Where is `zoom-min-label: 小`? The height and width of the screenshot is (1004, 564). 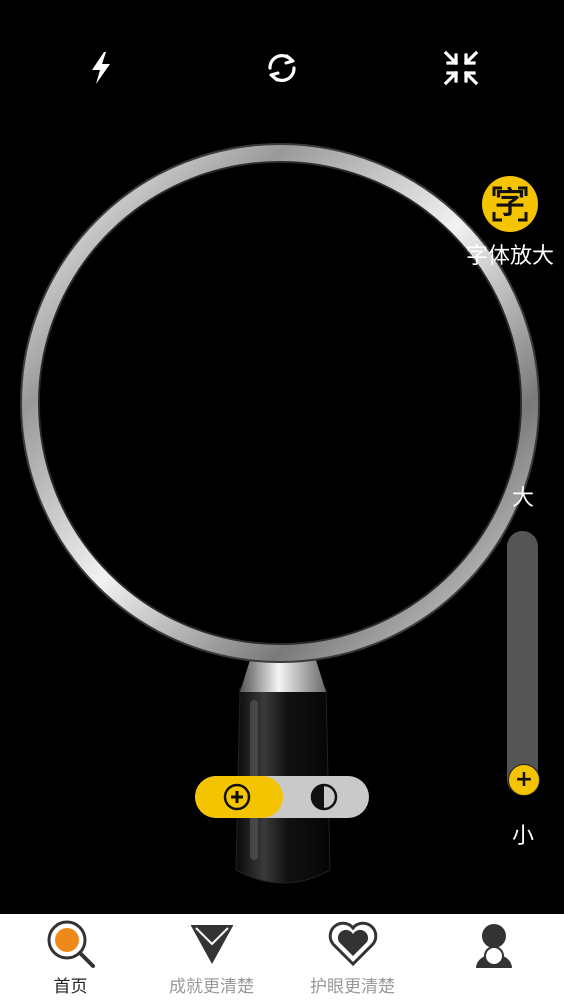 zoom-min-label: 小 is located at coordinates (522, 836).